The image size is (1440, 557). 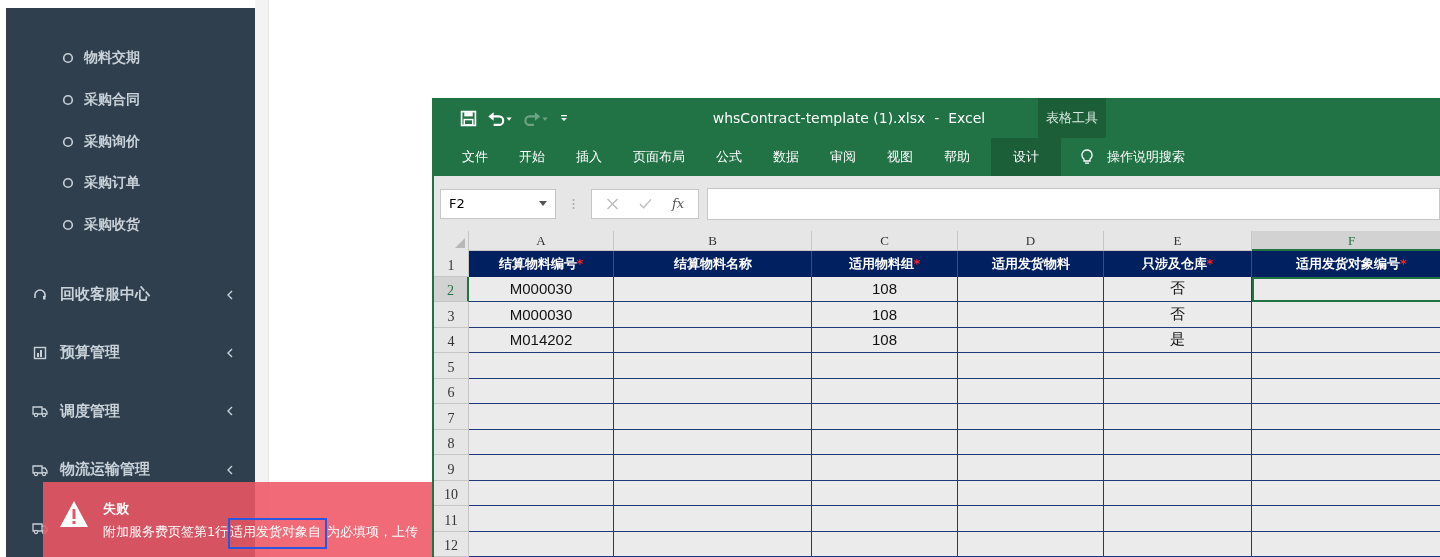 What do you see at coordinates (785, 157) in the screenshot?
I see `ribbon-tab: 数据` at bounding box center [785, 157].